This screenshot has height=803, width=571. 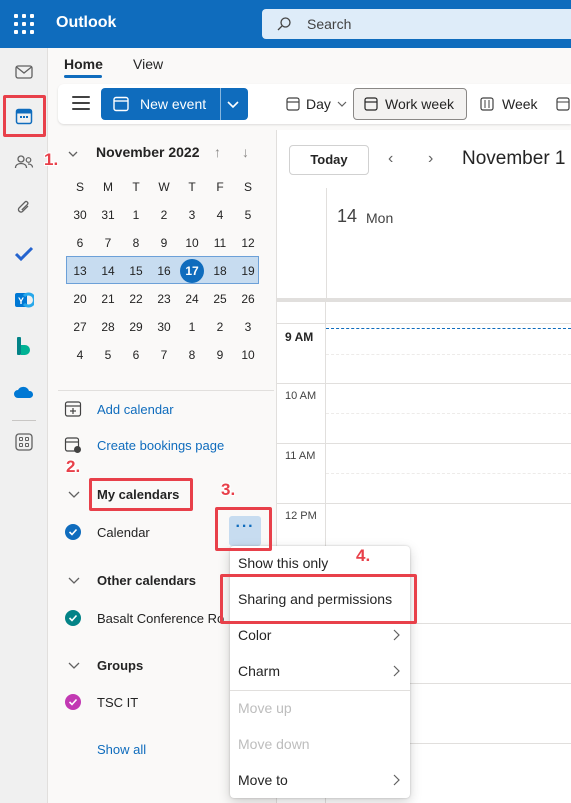 What do you see at coordinates (24, 392) in the screenshot?
I see `onedrive-icon` at bounding box center [24, 392].